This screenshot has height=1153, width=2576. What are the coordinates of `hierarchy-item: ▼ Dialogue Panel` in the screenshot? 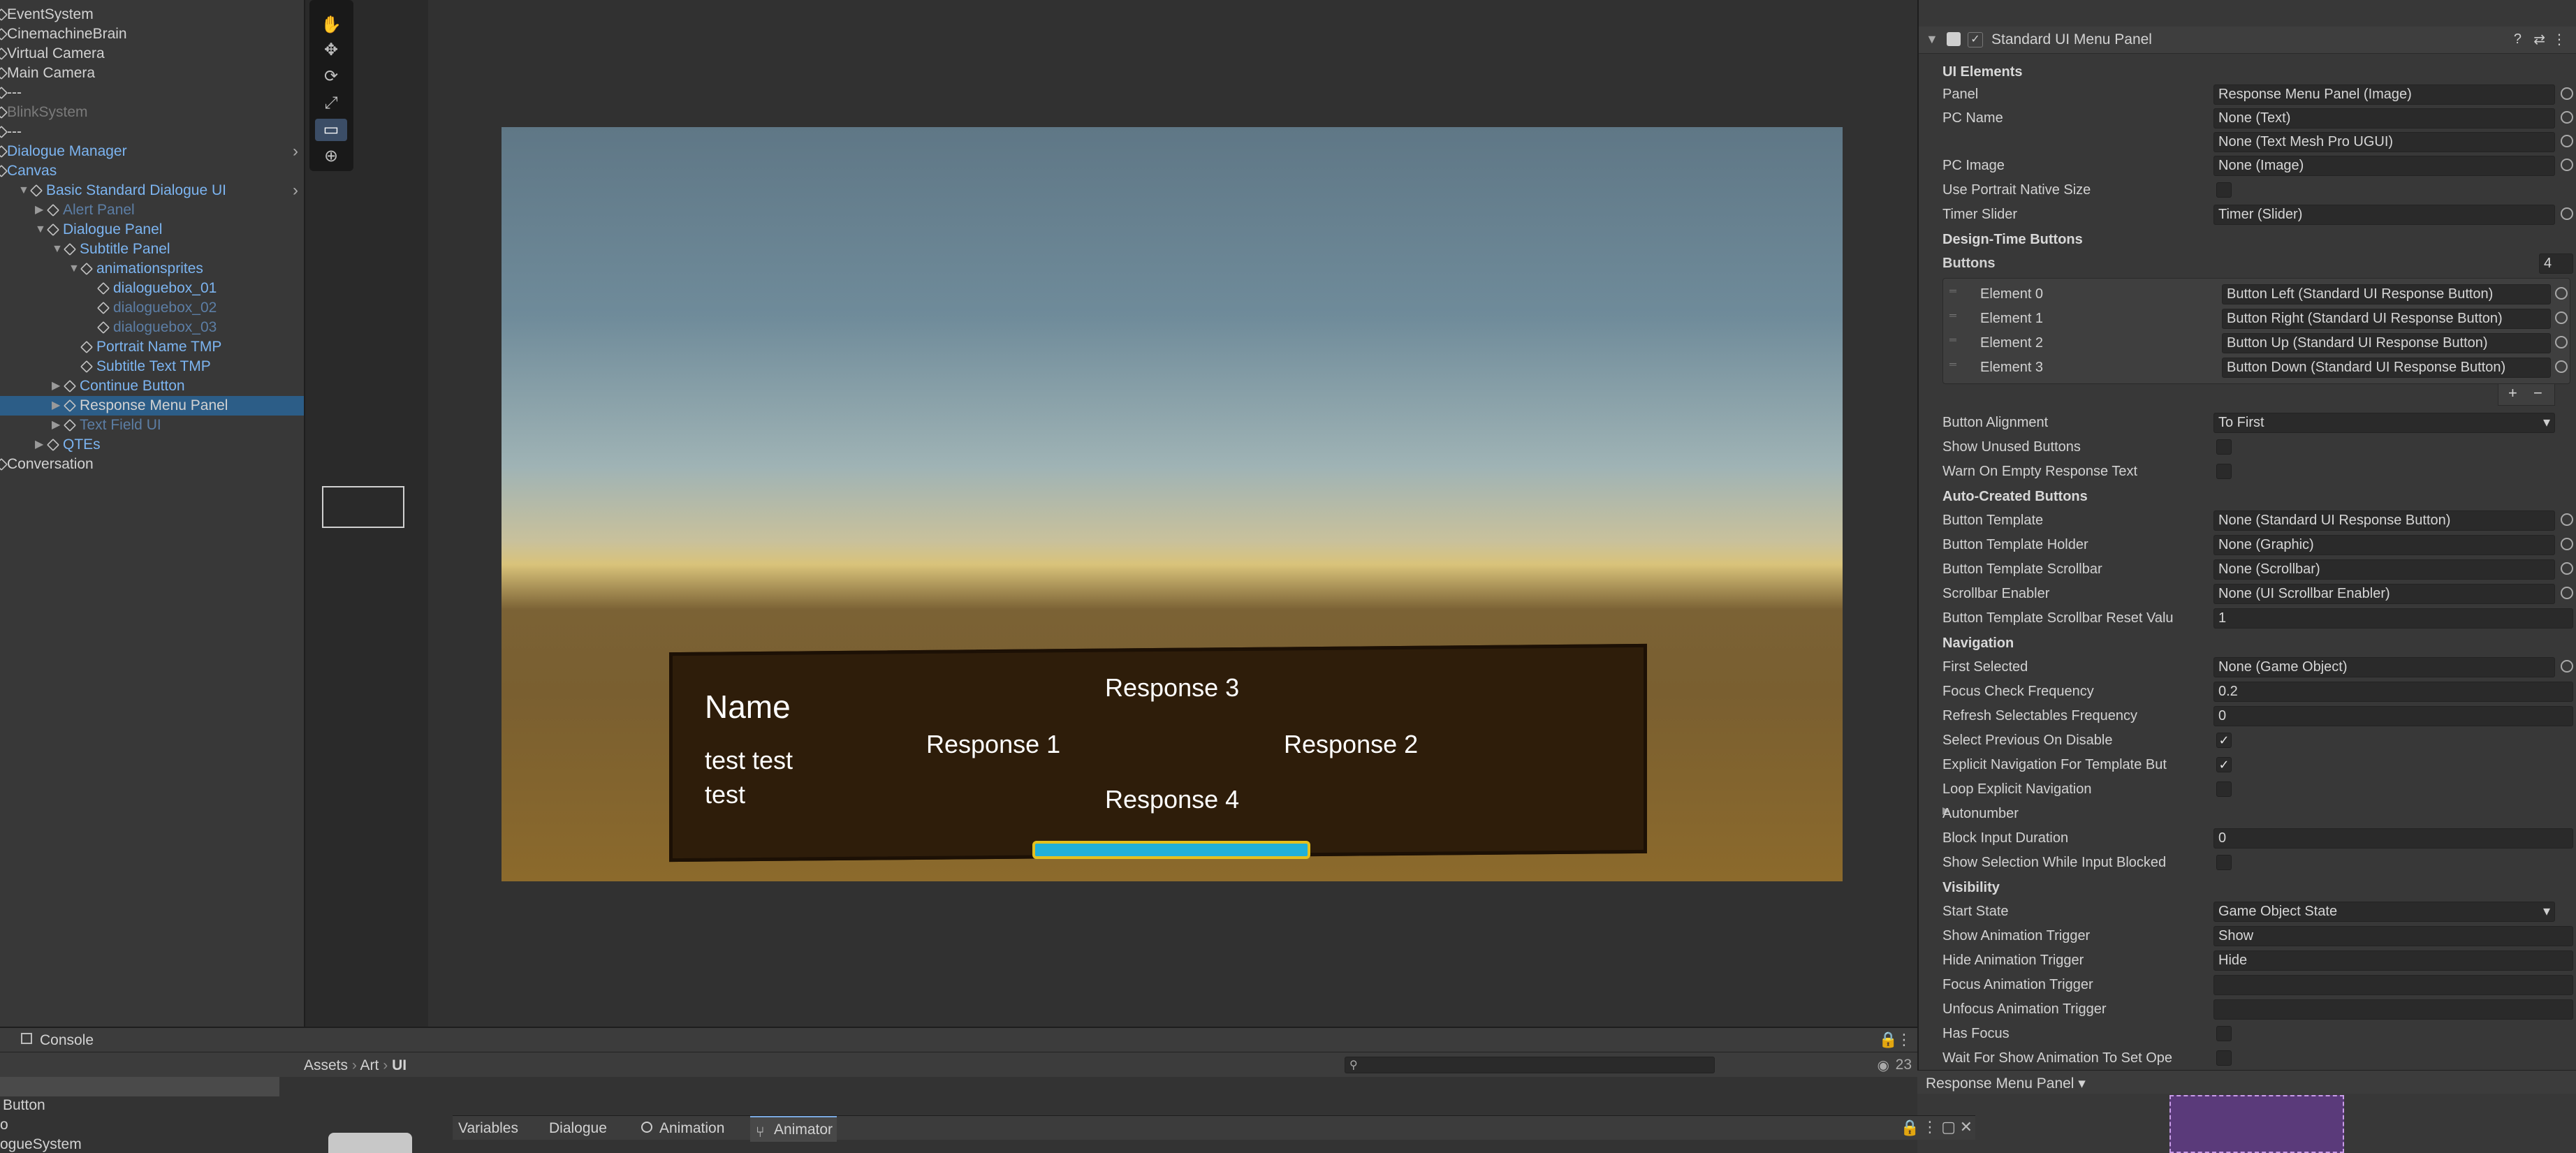 It's located at (152, 230).